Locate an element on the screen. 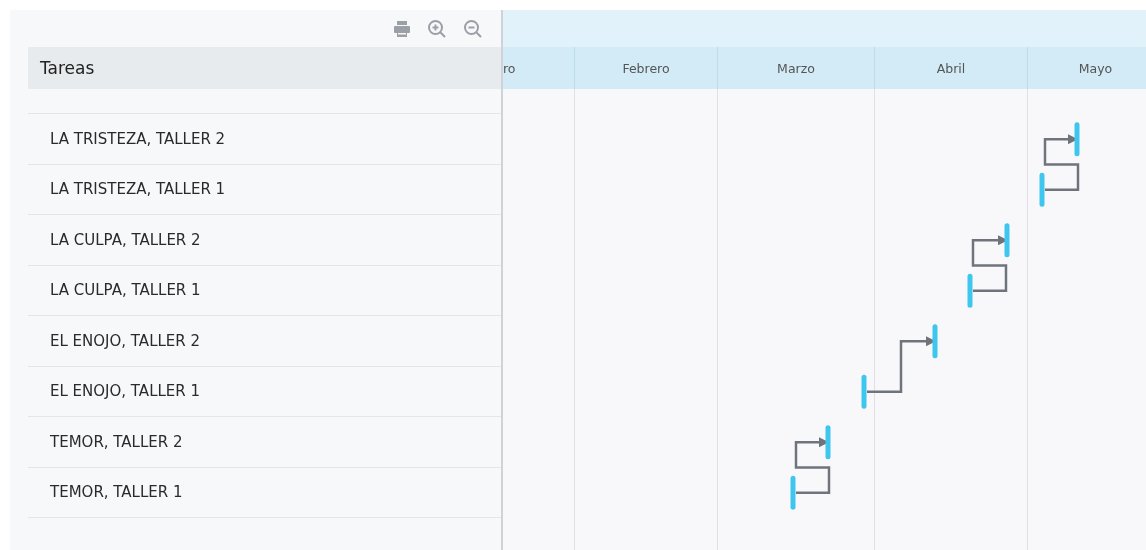 The image size is (1146, 550). task-name: LA CULPA, TALLER 2 is located at coordinates (125, 239).